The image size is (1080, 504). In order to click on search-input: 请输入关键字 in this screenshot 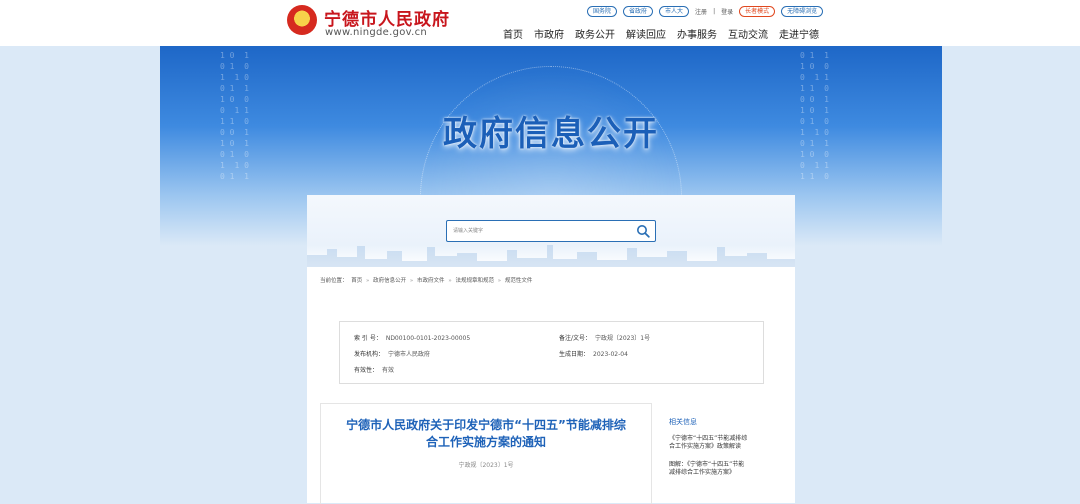, I will do `click(551, 231)`.